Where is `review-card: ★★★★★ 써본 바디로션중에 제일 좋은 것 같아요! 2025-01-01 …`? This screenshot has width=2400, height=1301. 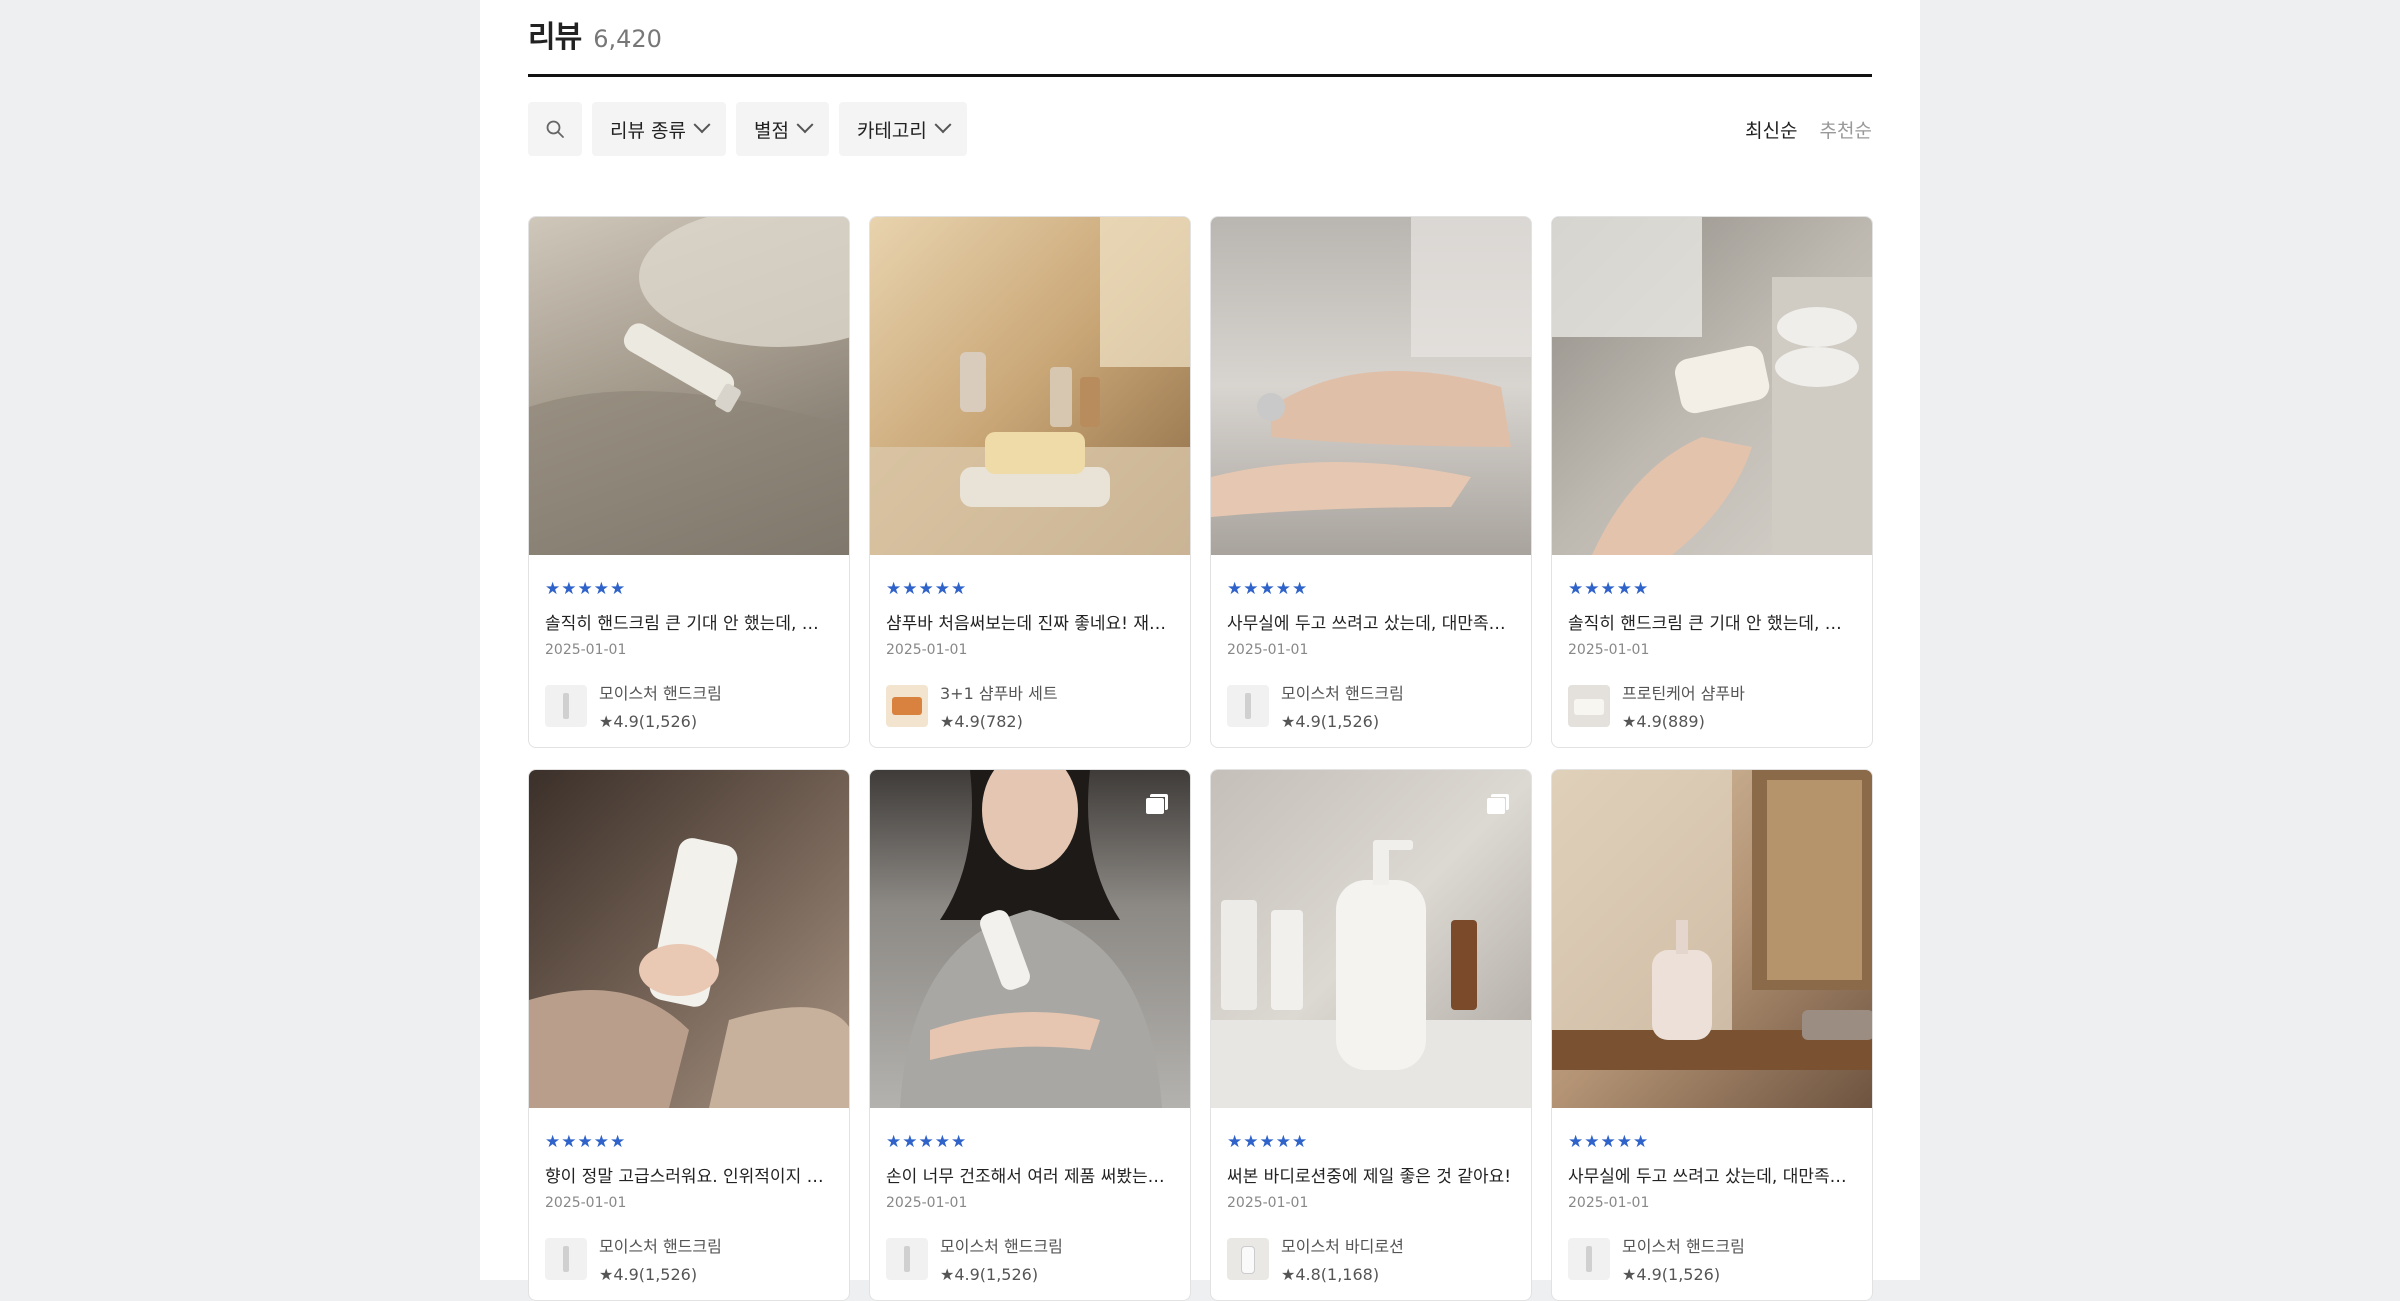 review-card: ★★★★★ 써본 바디로션중에 제일 좋은 것 같아요! 2025-01-01 … is located at coordinates (1371, 1035).